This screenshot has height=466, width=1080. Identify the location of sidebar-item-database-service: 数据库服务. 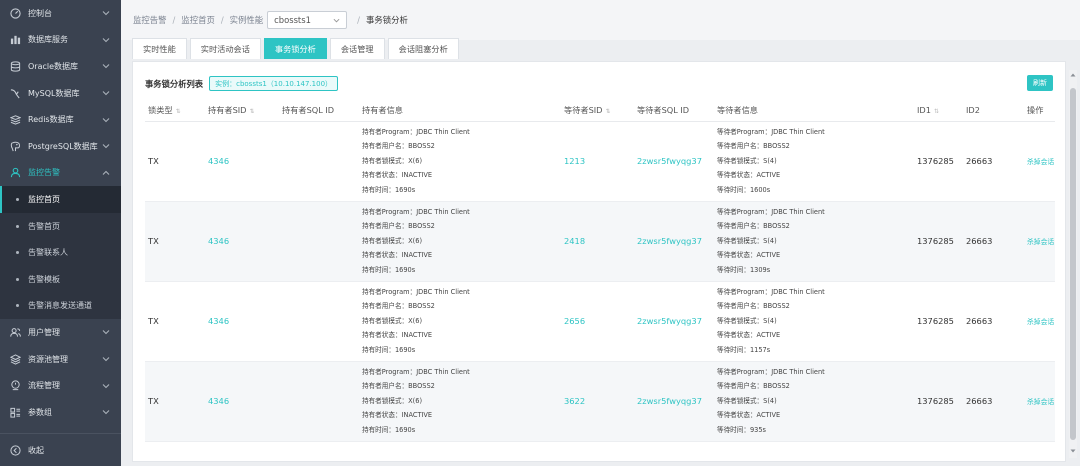
(60, 40).